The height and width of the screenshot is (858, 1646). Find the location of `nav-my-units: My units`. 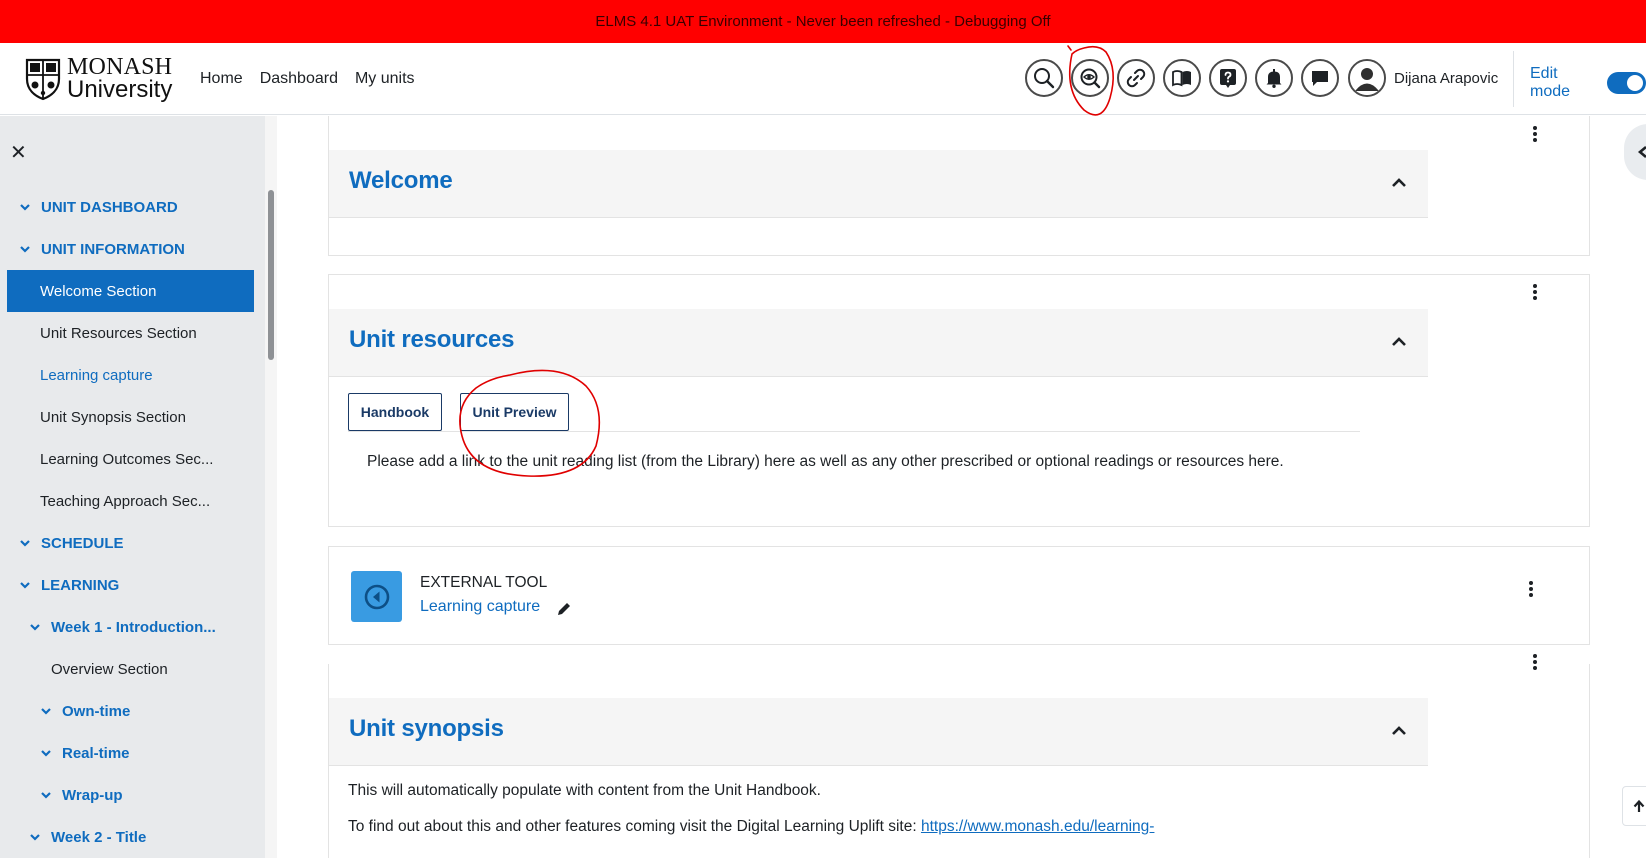

nav-my-units: My units is located at coordinates (385, 79).